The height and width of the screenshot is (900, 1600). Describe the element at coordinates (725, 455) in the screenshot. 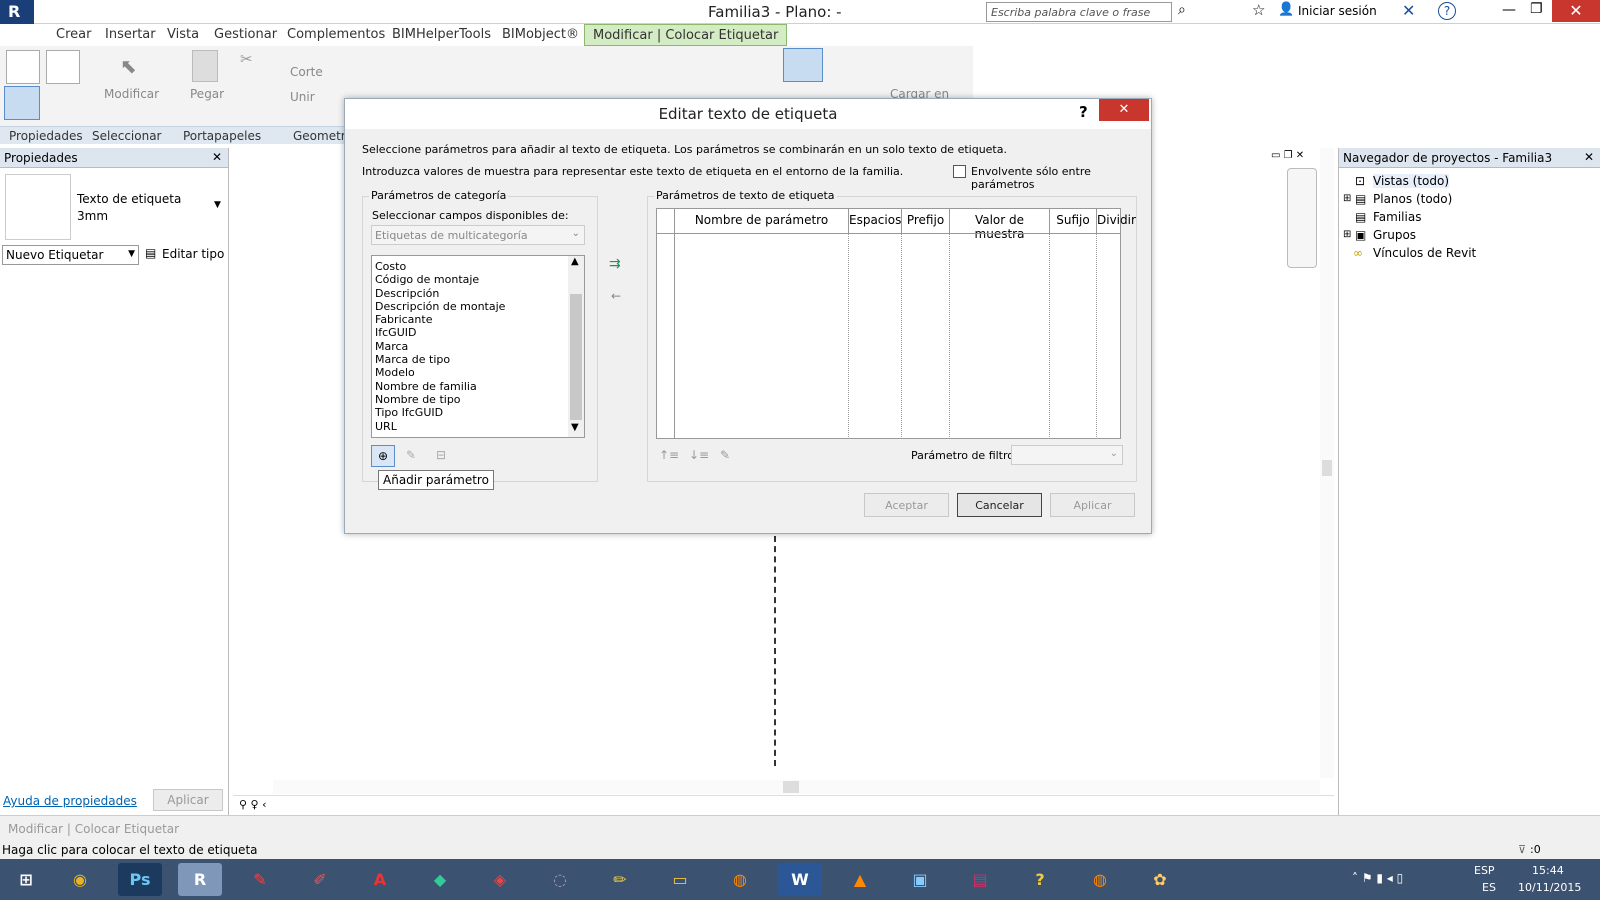

I see `edit-label-parameter-icon: ✎` at that location.